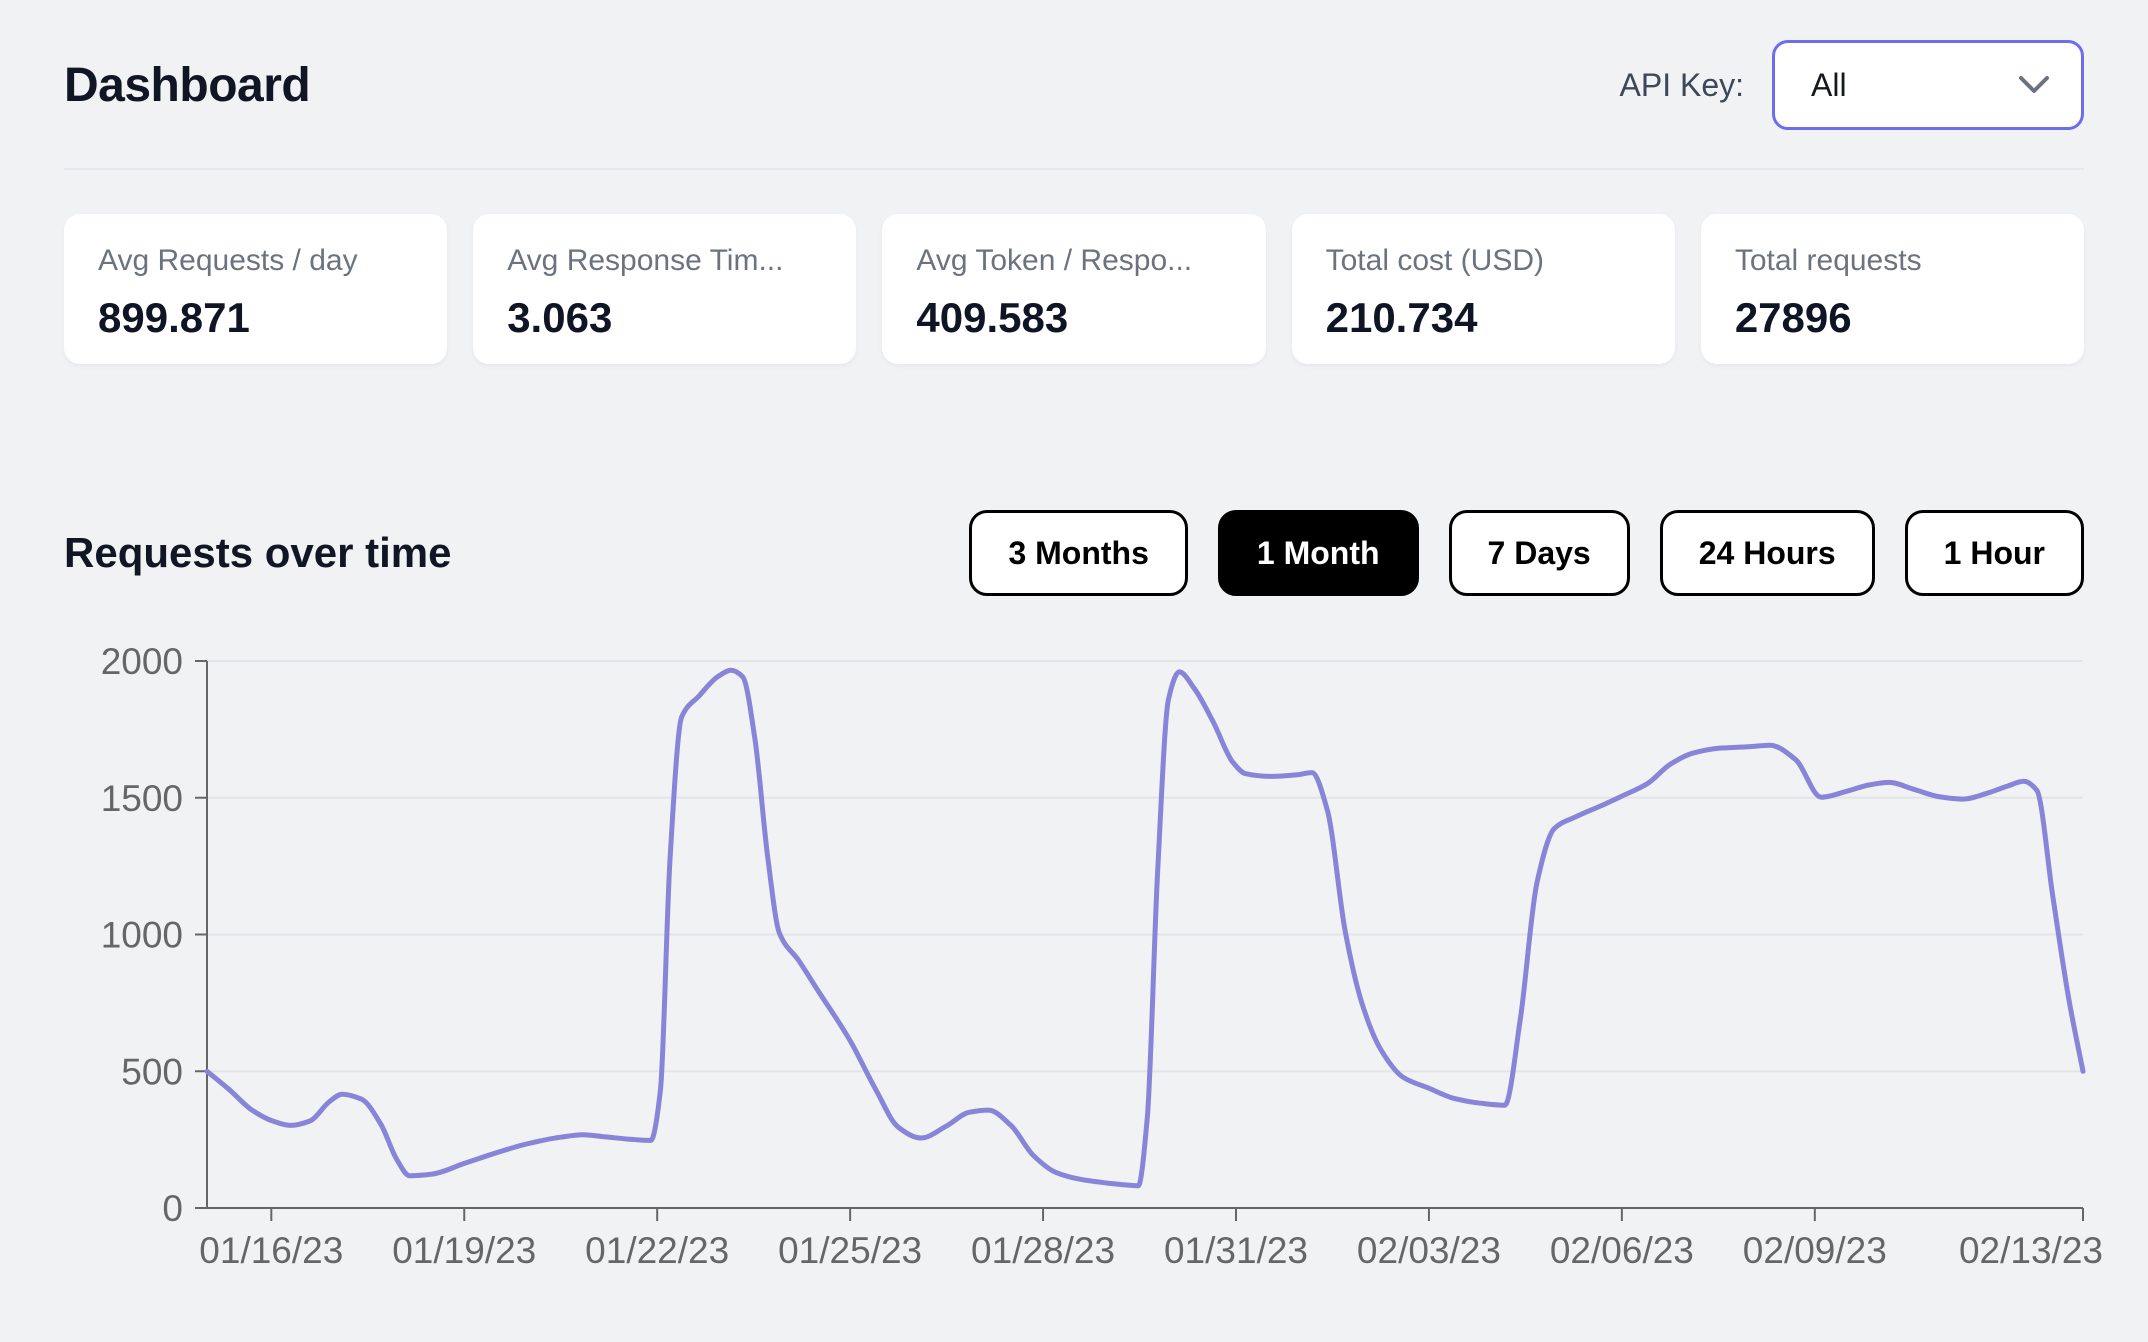 The height and width of the screenshot is (1342, 2148). What do you see at coordinates (174, 317) in the screenshot?
I see `stat-value: 899.871` at bounding box center [174, 317].